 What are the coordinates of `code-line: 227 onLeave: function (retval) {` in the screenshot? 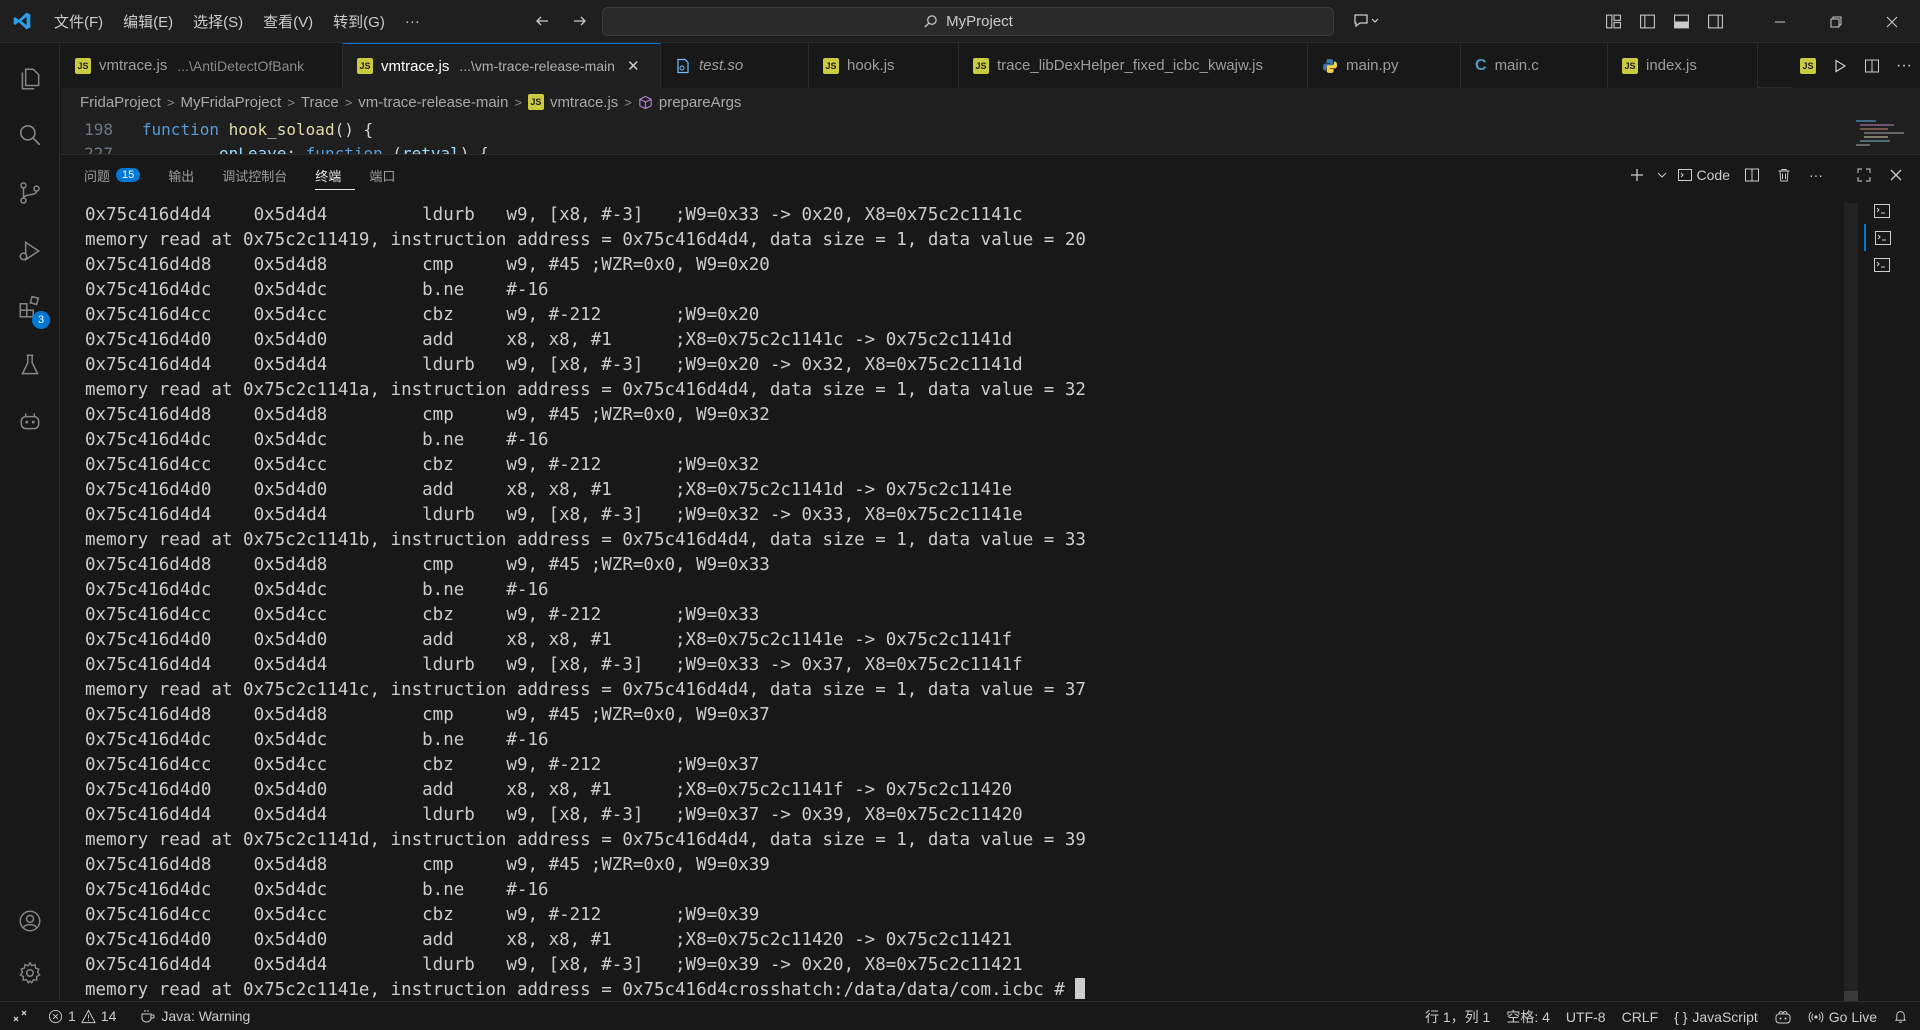 It's located at (275, 148).